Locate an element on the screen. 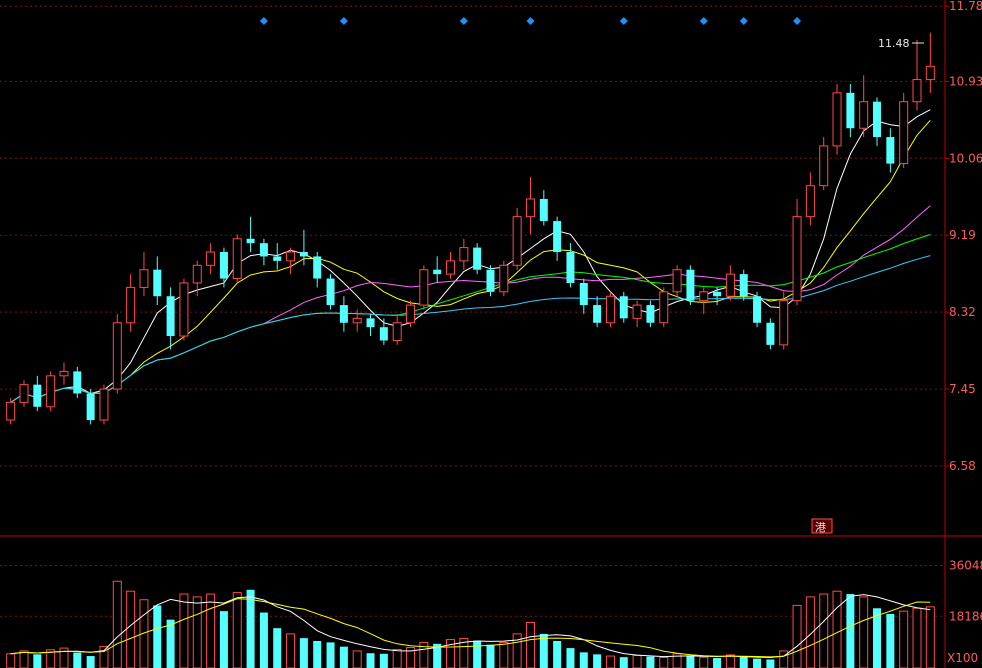 This screenshot has height=668, width=982. volume-unit-label: X100 is located at coordinates (962, 658).